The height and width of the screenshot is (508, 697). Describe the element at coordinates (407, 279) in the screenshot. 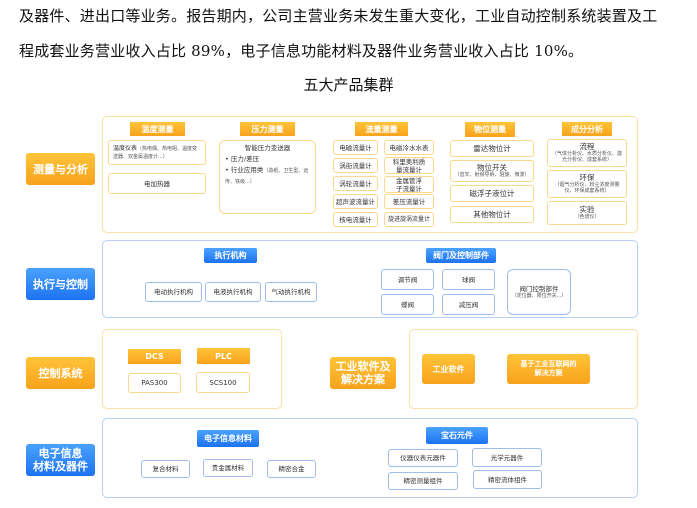

I see `valve-item: 调节阀` at that location.